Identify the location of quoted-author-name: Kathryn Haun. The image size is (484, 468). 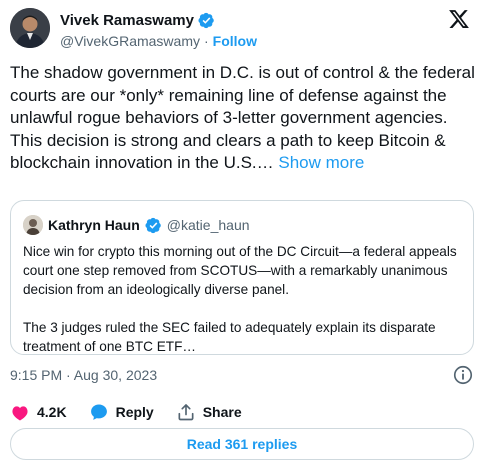
(94, 225).